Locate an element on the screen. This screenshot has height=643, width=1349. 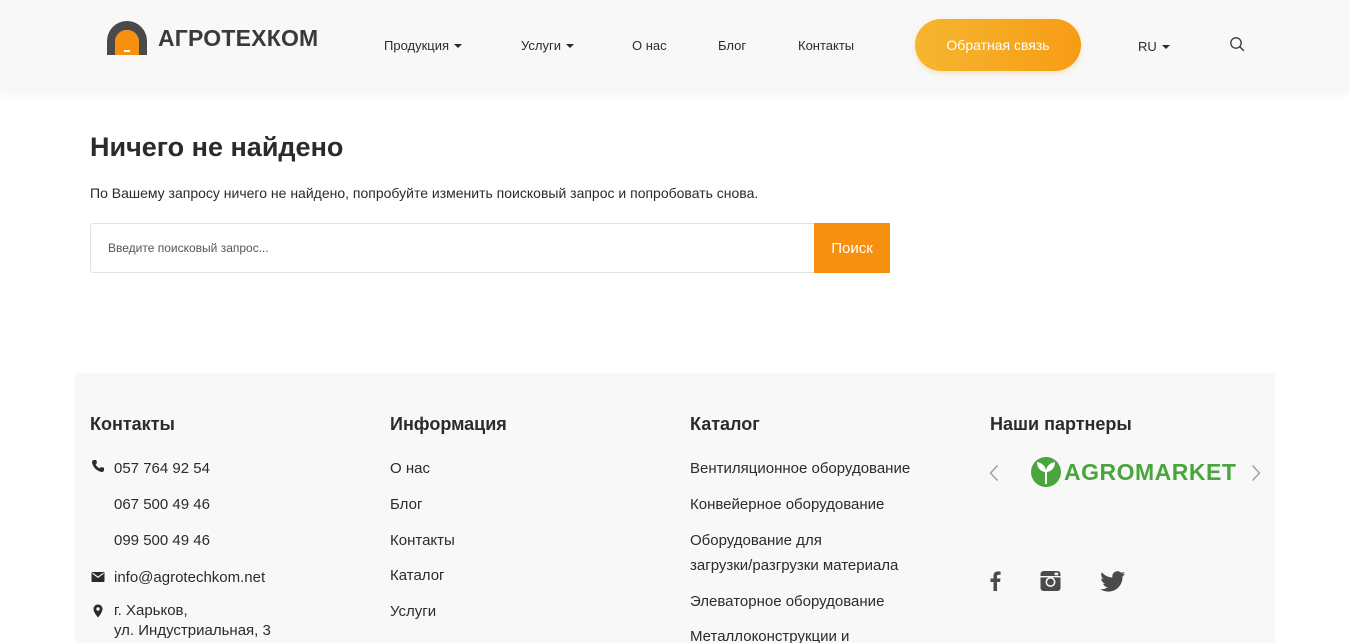
footer-link-catalog: Каталог is located at coordinates (417, 575).